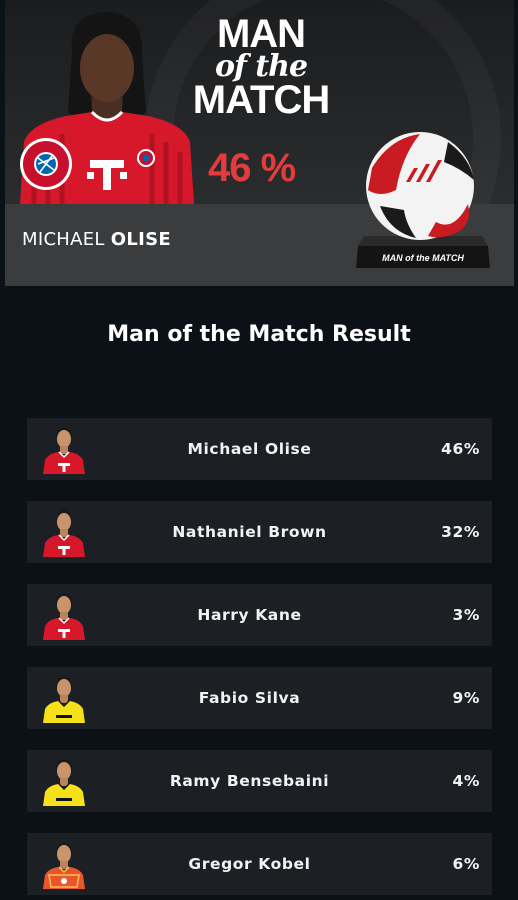 The width and height of the screenshot is (518, 900). I want to click on player-name: Gregor Kobel, so click(249, 864).